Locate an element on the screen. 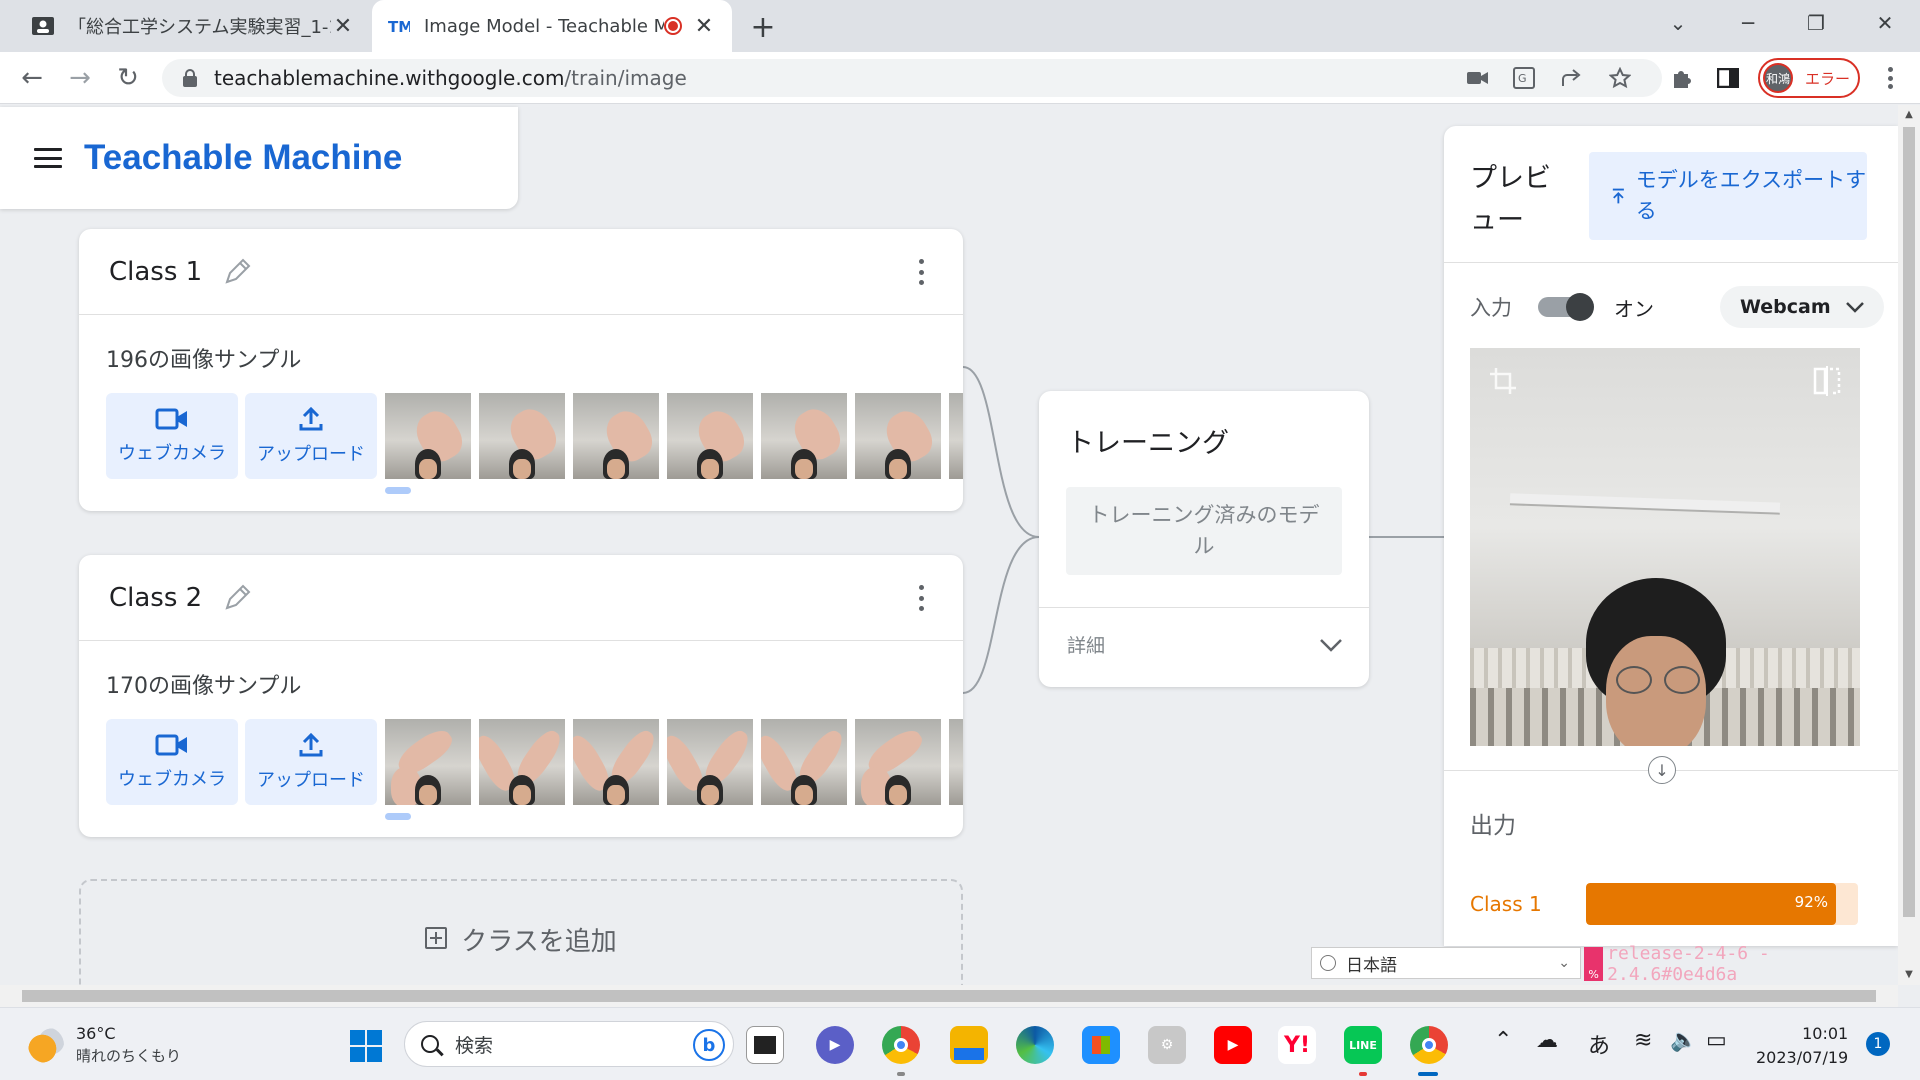  extensions-puzzle-icon is located at coordinates (1682, 78).